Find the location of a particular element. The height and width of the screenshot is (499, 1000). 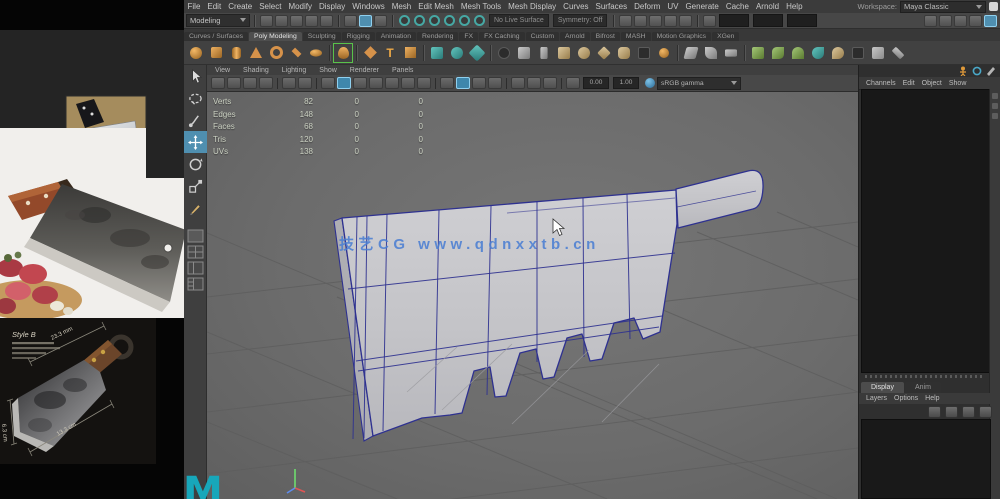

construction-history-icon is located at coordinates (626, 20).